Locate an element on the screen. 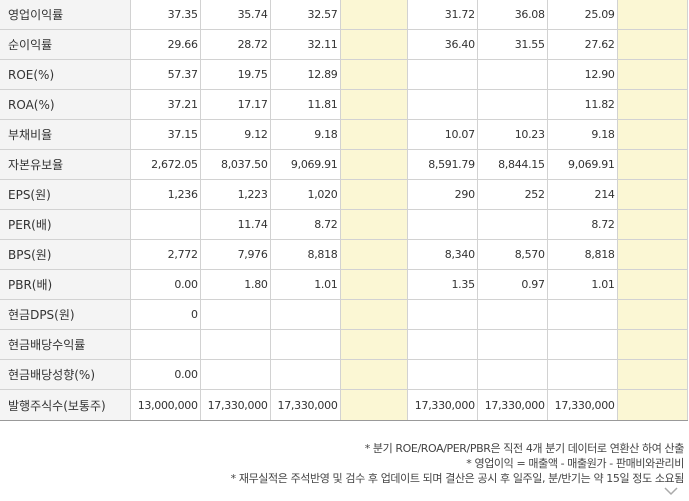  table-cell: 8,591.79 is located at coordinates (442, 164).